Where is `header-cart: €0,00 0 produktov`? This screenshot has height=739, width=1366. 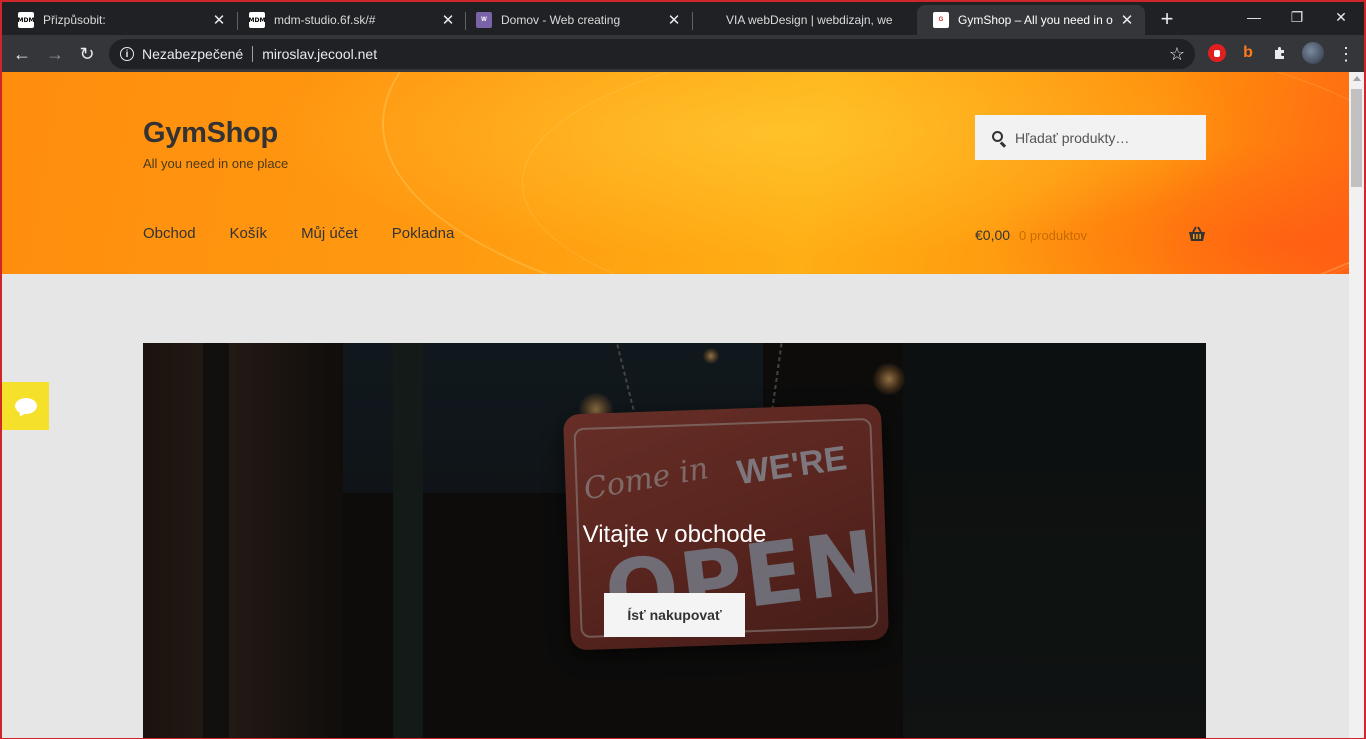 header-cart: €0,00 0 produktov is located at coordinates (1090, 235).